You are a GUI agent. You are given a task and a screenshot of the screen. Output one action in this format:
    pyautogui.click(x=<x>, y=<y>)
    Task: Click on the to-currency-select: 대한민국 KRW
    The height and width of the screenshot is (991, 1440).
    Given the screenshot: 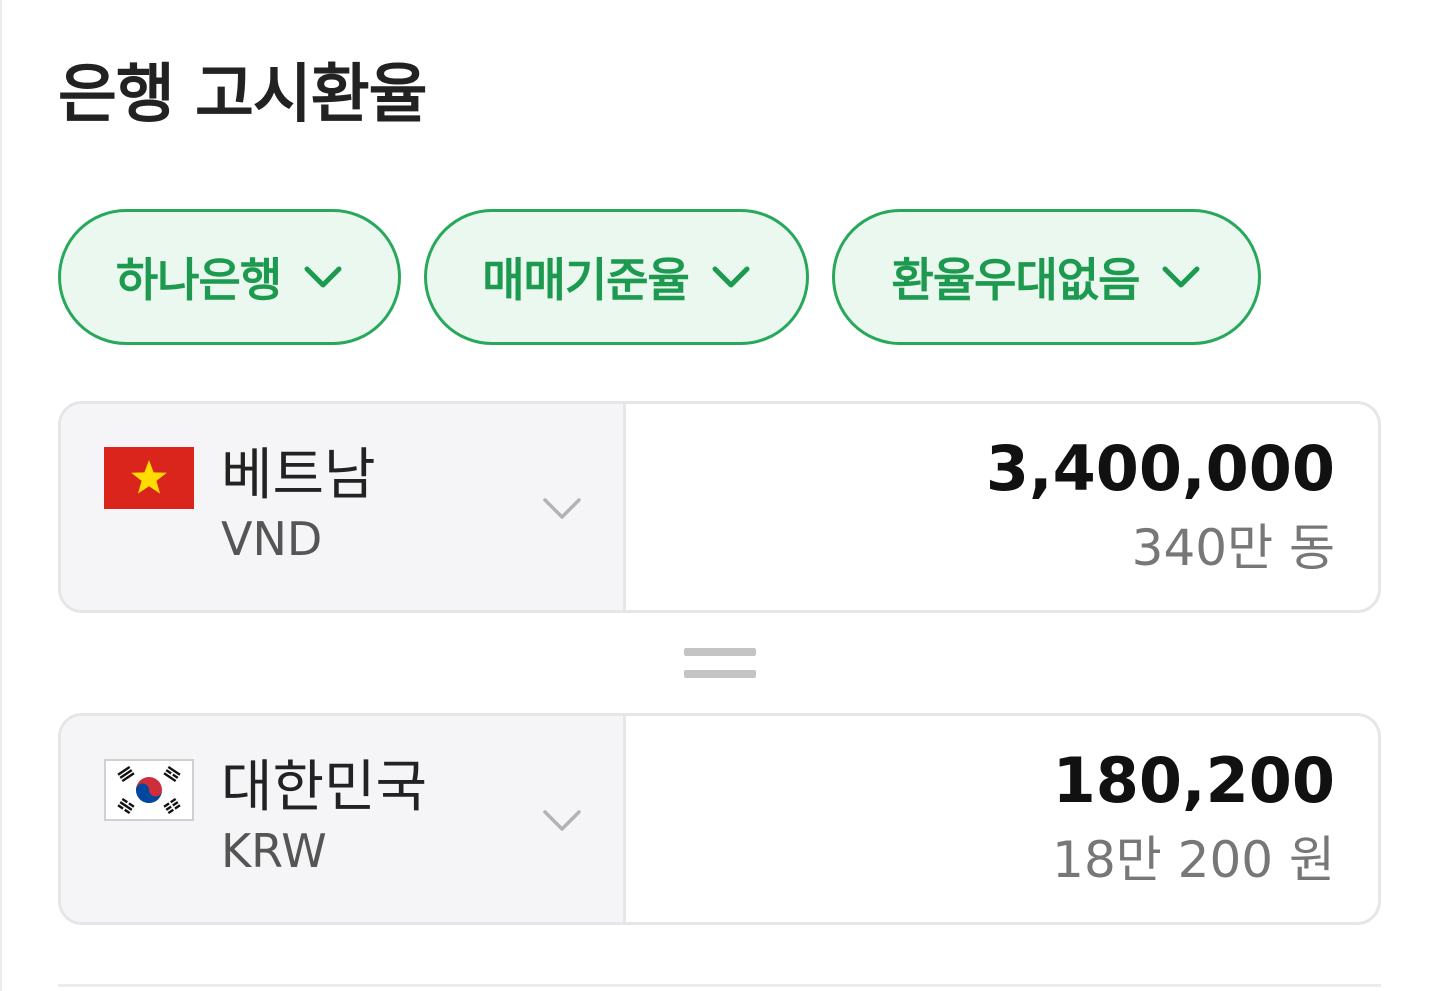 What is the action you would take?
    pyautogui.click(x=343, y=819)
    